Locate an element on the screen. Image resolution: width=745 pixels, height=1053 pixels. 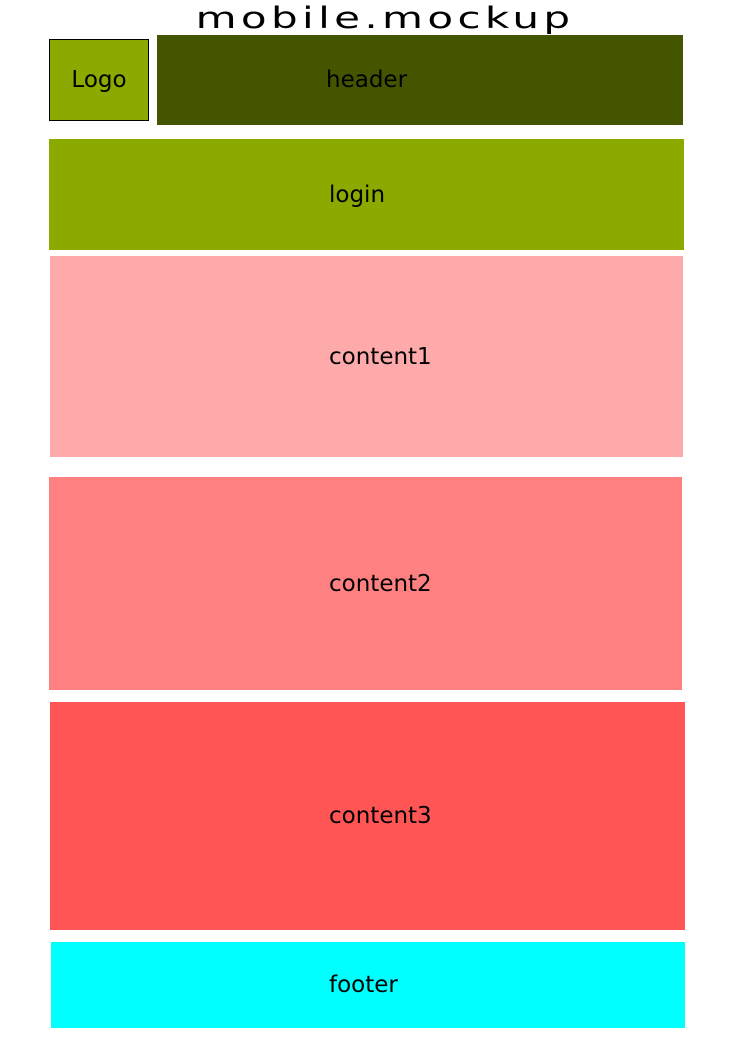
content2-label: content2 is located at coordinates (380, 583).